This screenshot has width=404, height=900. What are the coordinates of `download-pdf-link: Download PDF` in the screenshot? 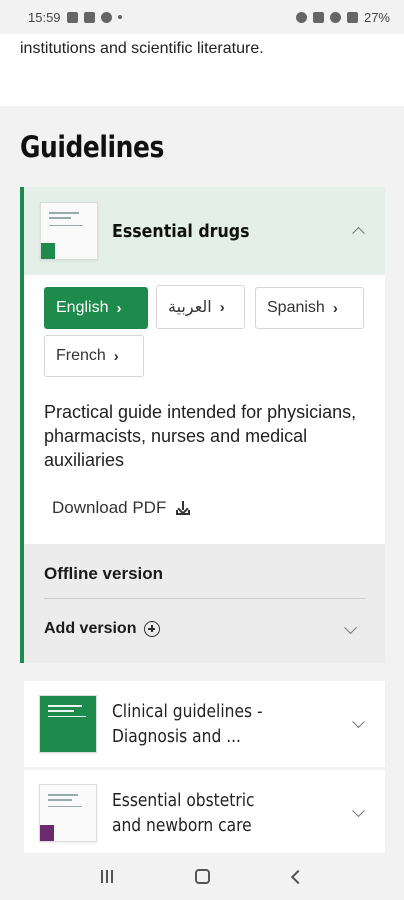 It's located at (121, 508).